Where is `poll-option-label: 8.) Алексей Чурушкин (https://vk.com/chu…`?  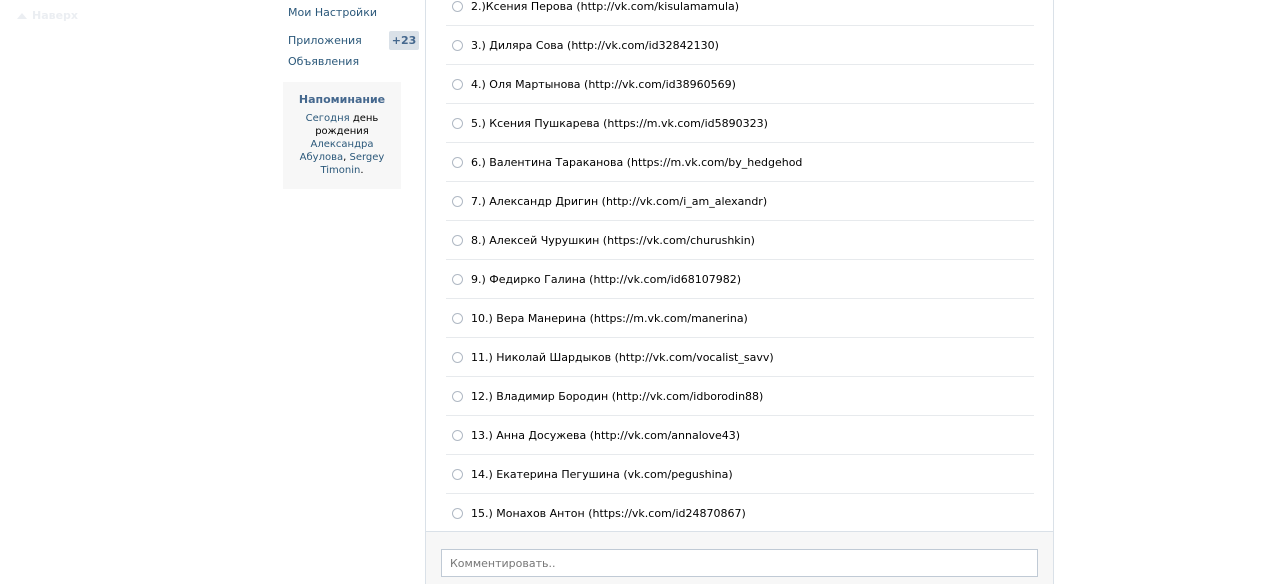 poll-option-label: 8.) Алексей Чурушкин (https://vk.com/chu… is located at coordinates (613, 240).